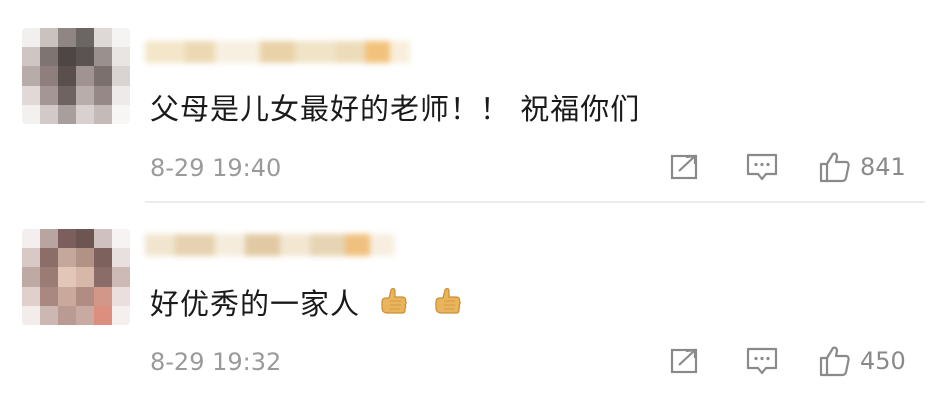 This screenshot has height=407, width=943. Describe the element at coordinates (420, 306) in the screenshot. I see `thumbs-up-emoji` at that location.